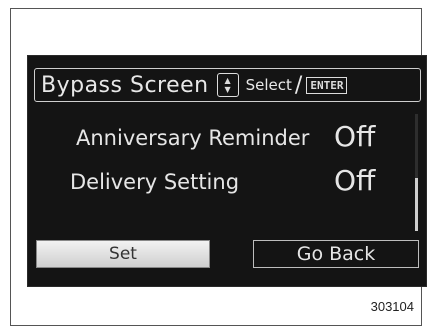 This screenshot has width=432, height=334. I want to click on setting-label: Delivery Setting, so click(155, 182).